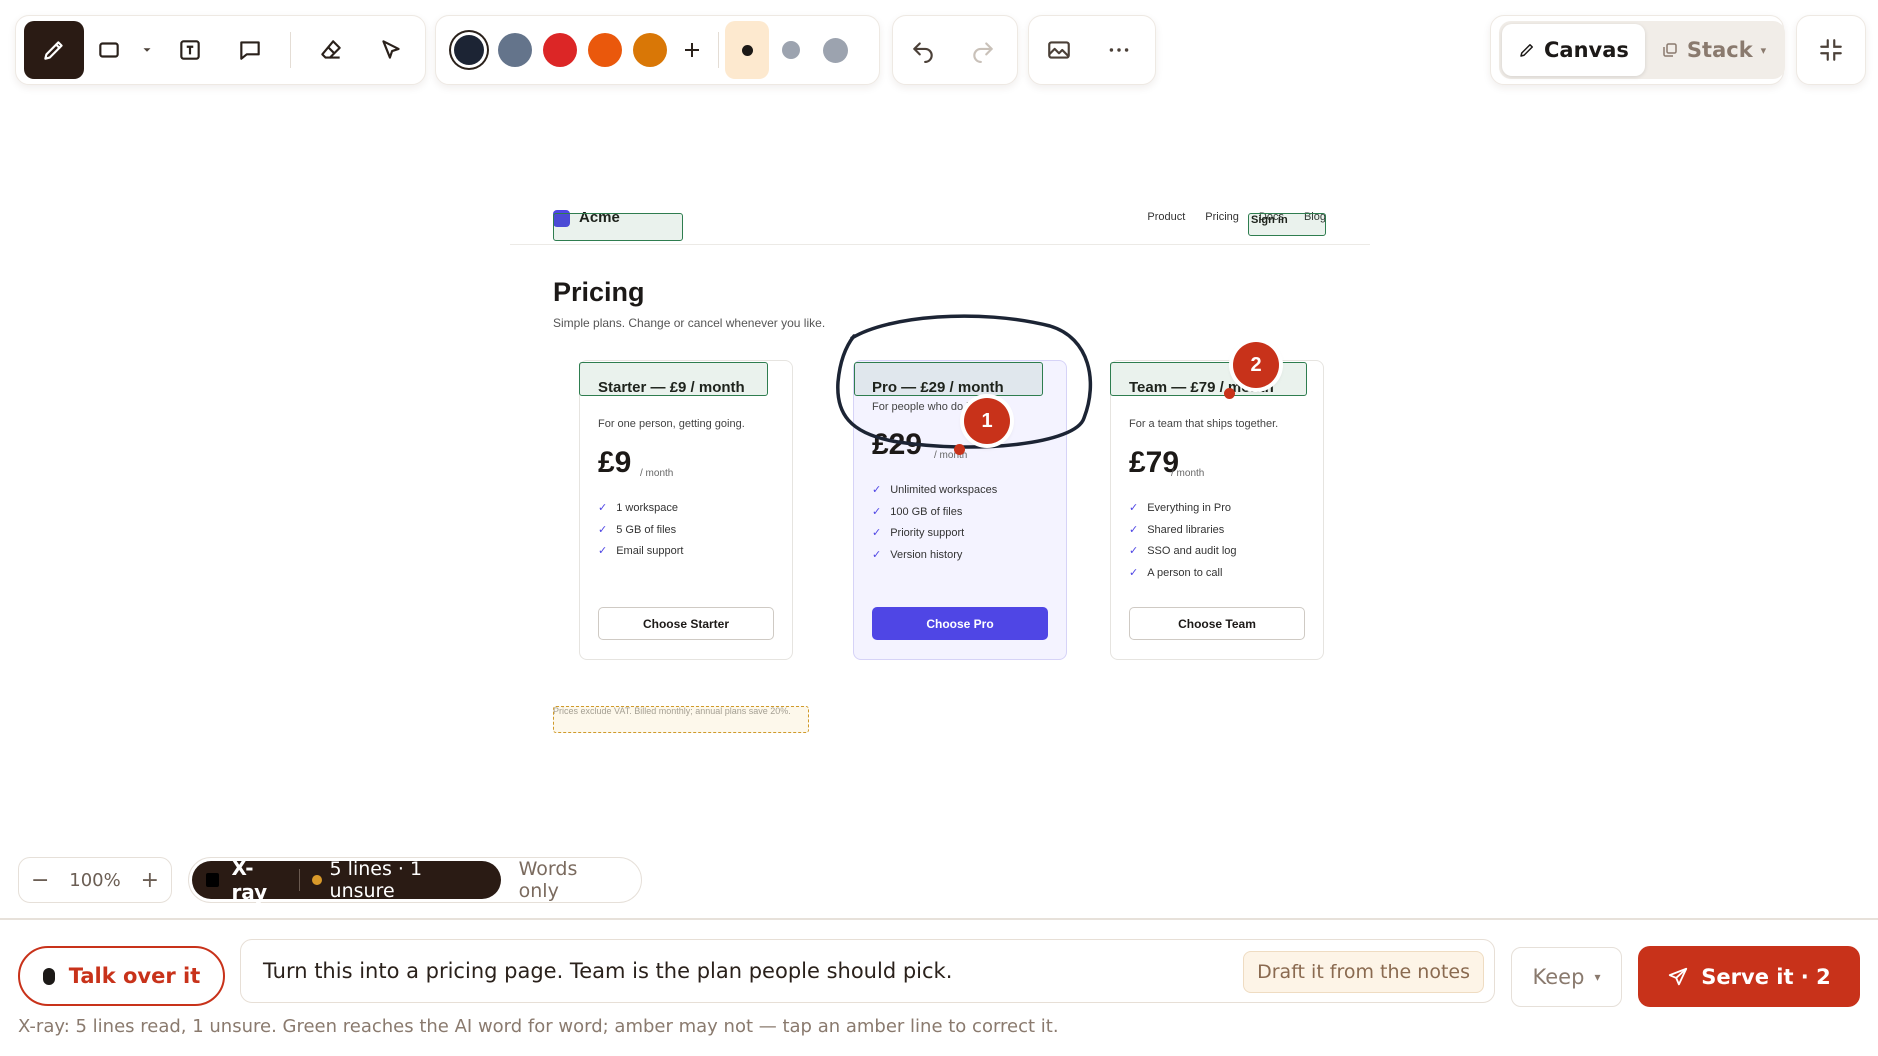 The image size is (1878, 1056). What do you see at coordinates (927, 533) in the screenshot?
I see `feature-text: Priority support` at bounding box center [927, 533].